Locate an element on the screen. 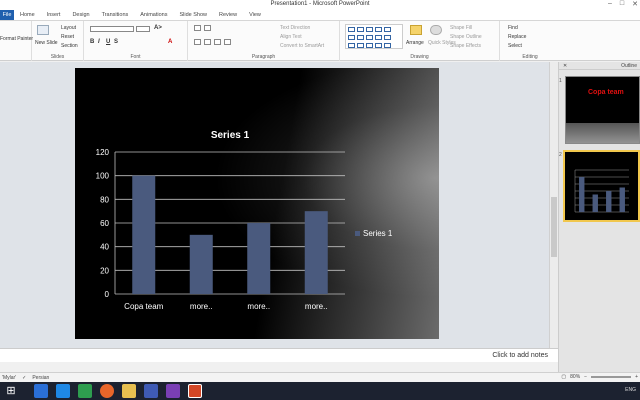 The width and height of the screenshot is (640, 400). slides-group: New Slide Layout Reset Section Slides is located at coordinates (58, 41).